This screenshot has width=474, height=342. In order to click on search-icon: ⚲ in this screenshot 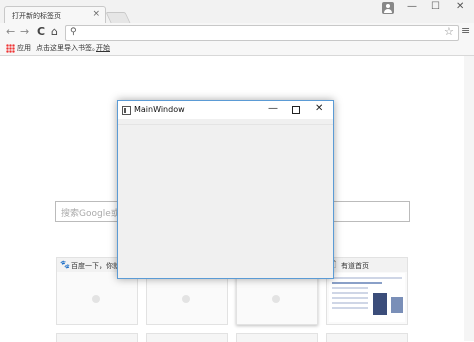, I will do `click(73, 32)`.